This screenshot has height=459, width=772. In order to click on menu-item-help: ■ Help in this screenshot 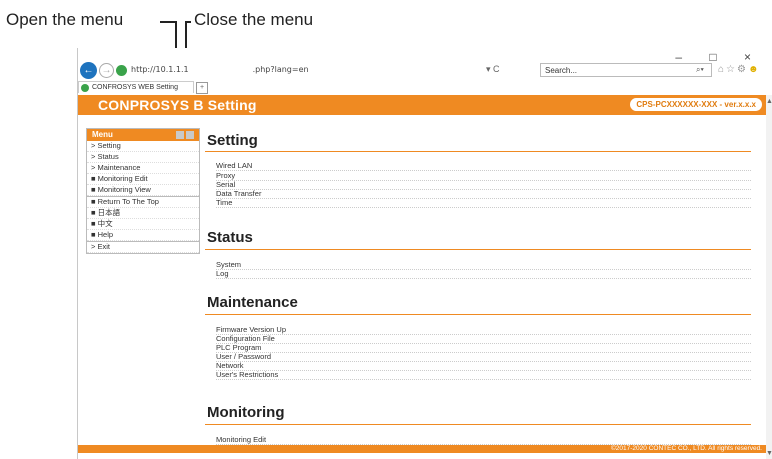, I will do `click(143, 235)`.